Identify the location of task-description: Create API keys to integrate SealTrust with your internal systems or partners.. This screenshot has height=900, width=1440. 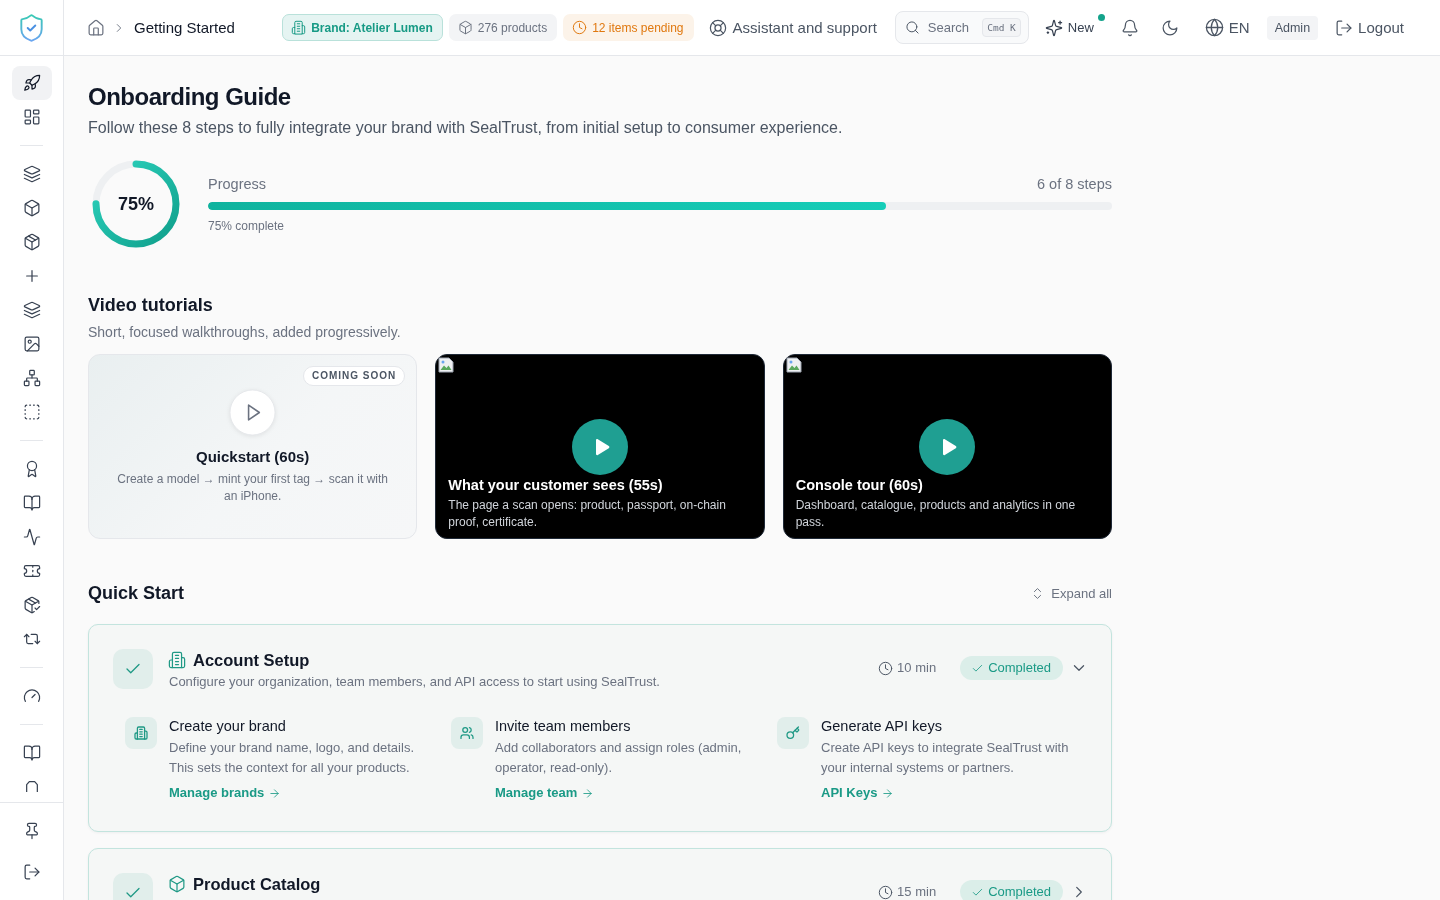
(945, 758).